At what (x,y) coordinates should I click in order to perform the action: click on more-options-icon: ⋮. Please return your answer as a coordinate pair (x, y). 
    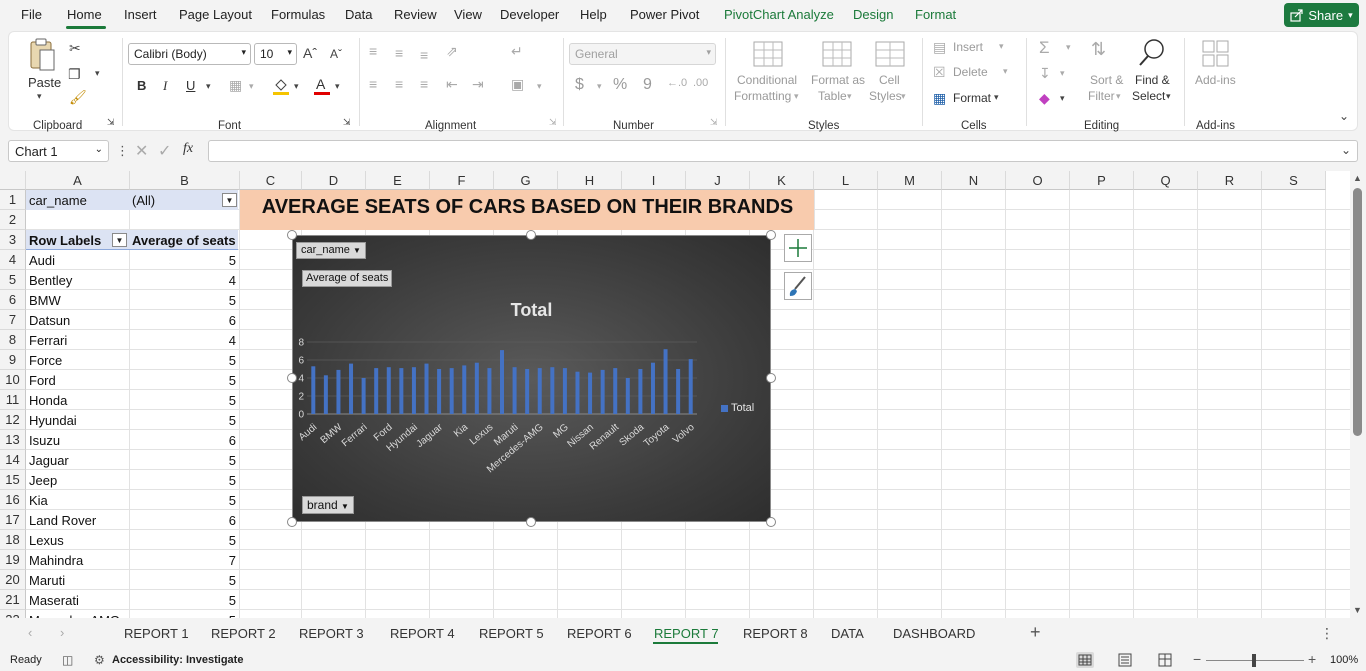
    Looking at the image, I should click on (122, 151).